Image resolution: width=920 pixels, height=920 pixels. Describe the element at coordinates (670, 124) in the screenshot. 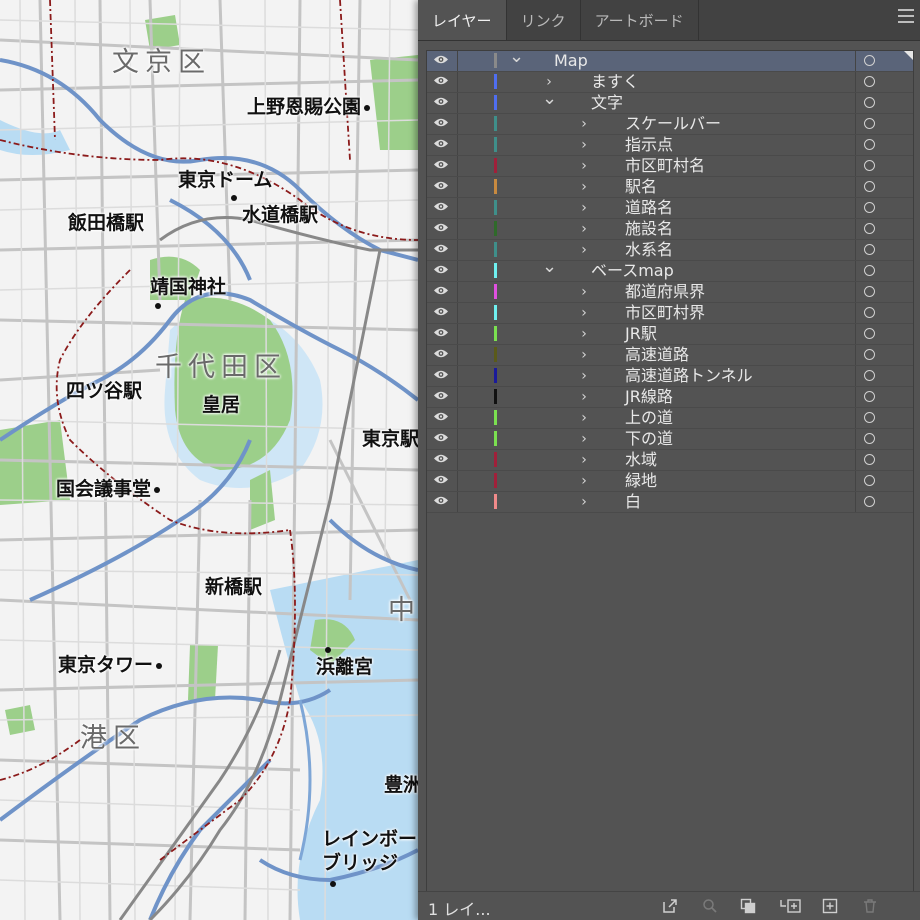

I see `layer-row: › スケールバー` at that location.